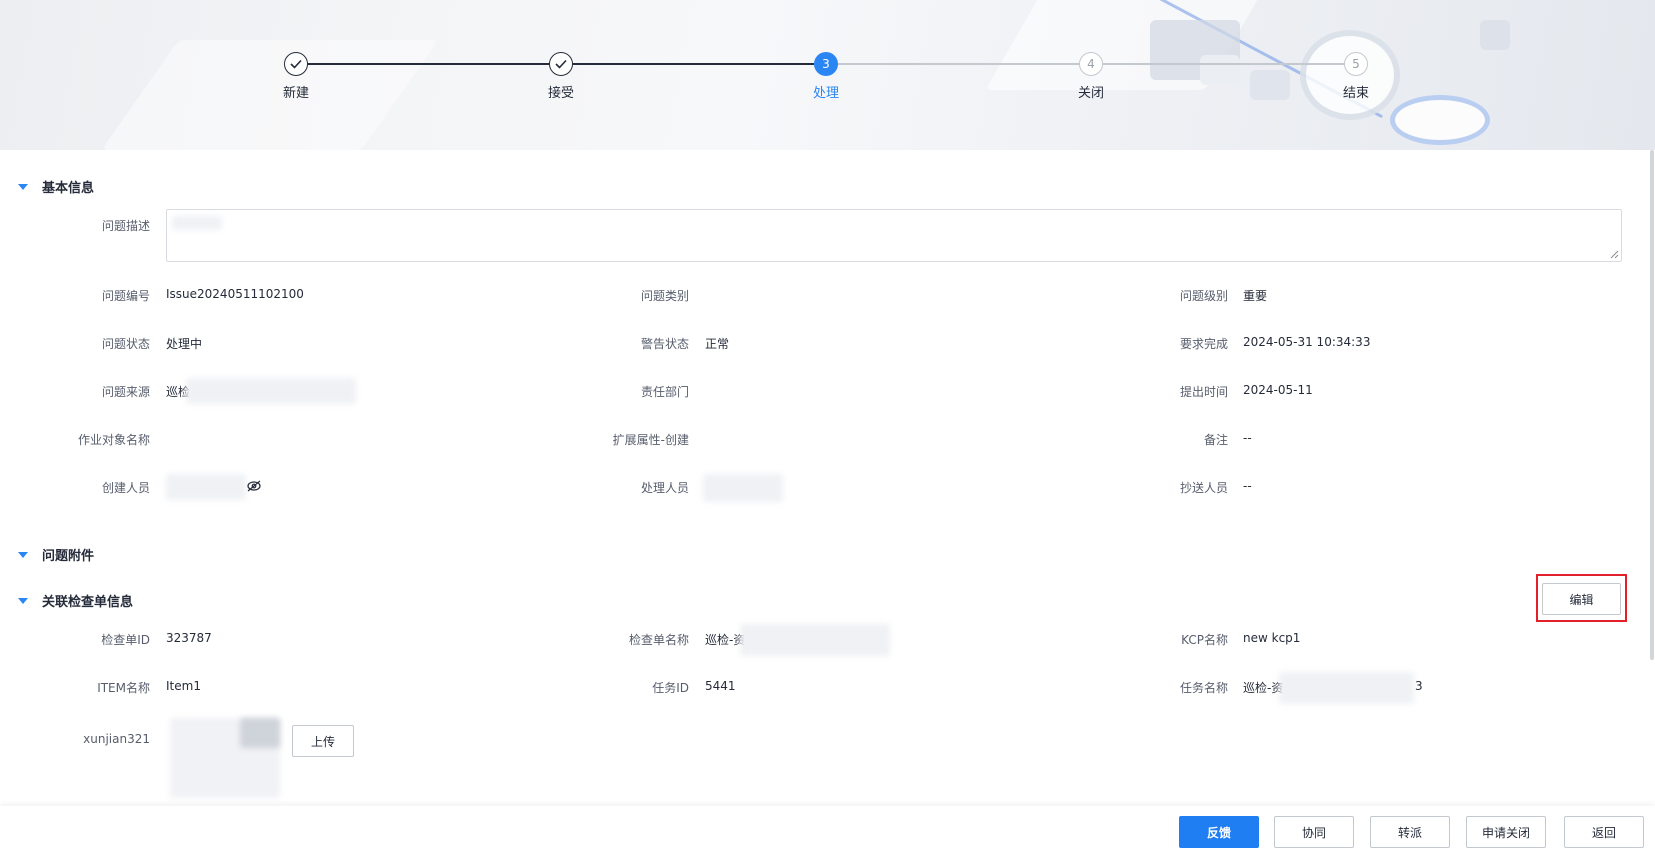 Image resolution: width=1655 pixels, height=855 pixels. What do you see at coordinates (125, 392) in the screenshot?
I see `source-label: 问题来源` at bounding box center [125, 392].